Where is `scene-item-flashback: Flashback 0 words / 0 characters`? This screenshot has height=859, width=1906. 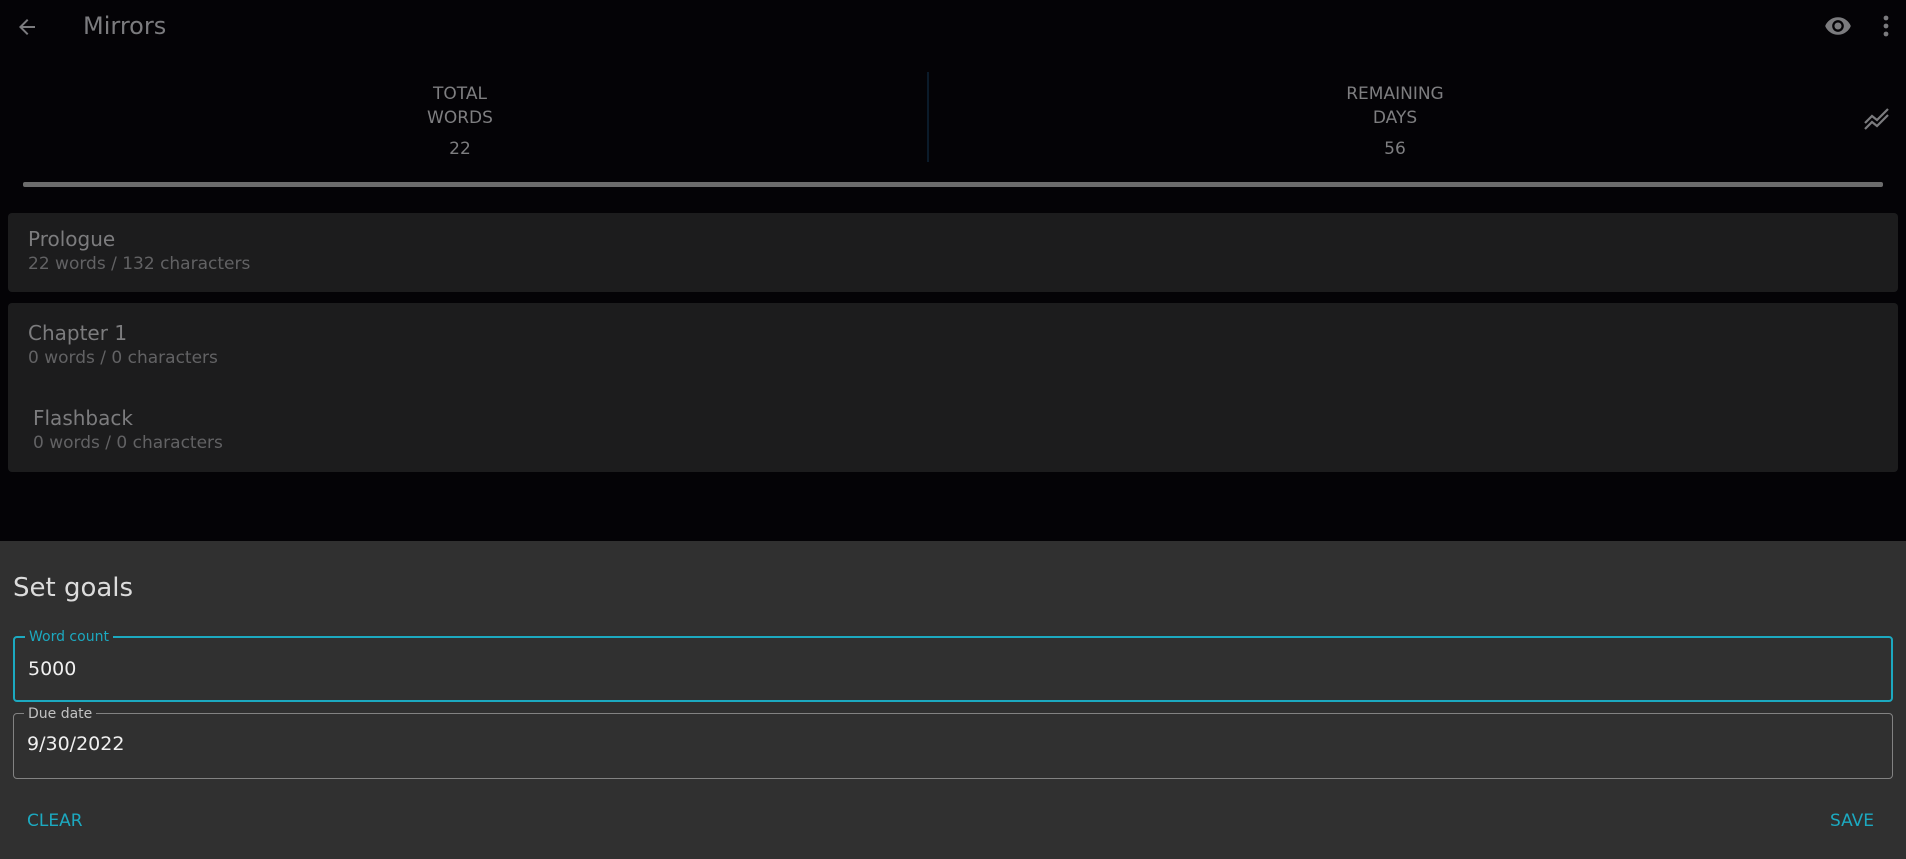 scene-item-flashback: Flashback 0 words / 0 characters is located at coordinates (128, 430).